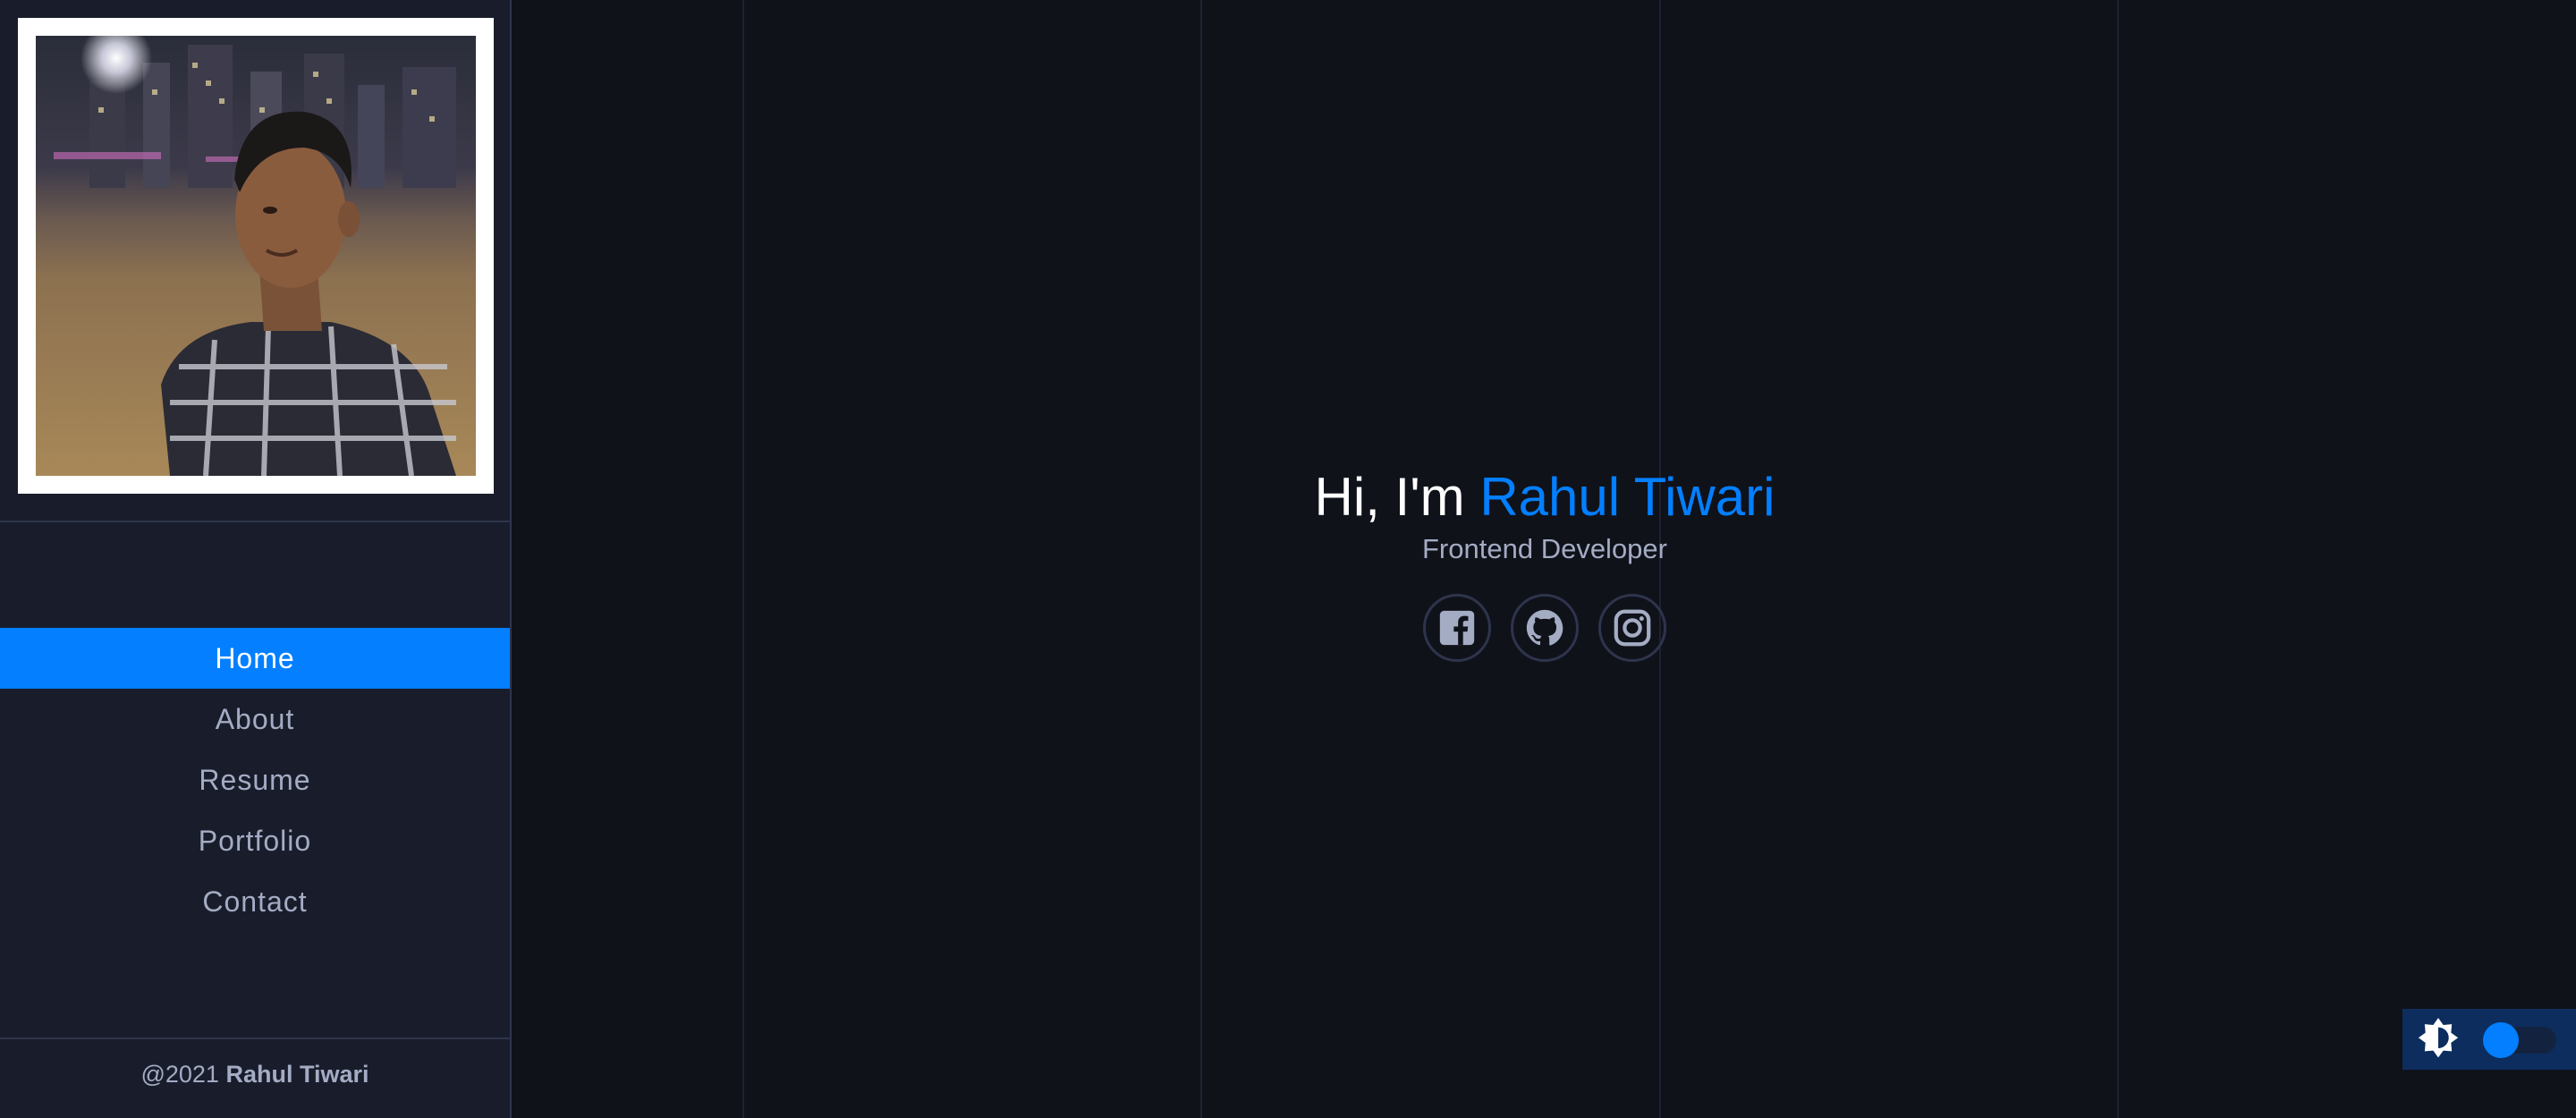 This screenshot has width=2576, height=1118. Describe the element at coordinates (2438, 1038) in the screenshot. I see `brightness-icon` at that location.